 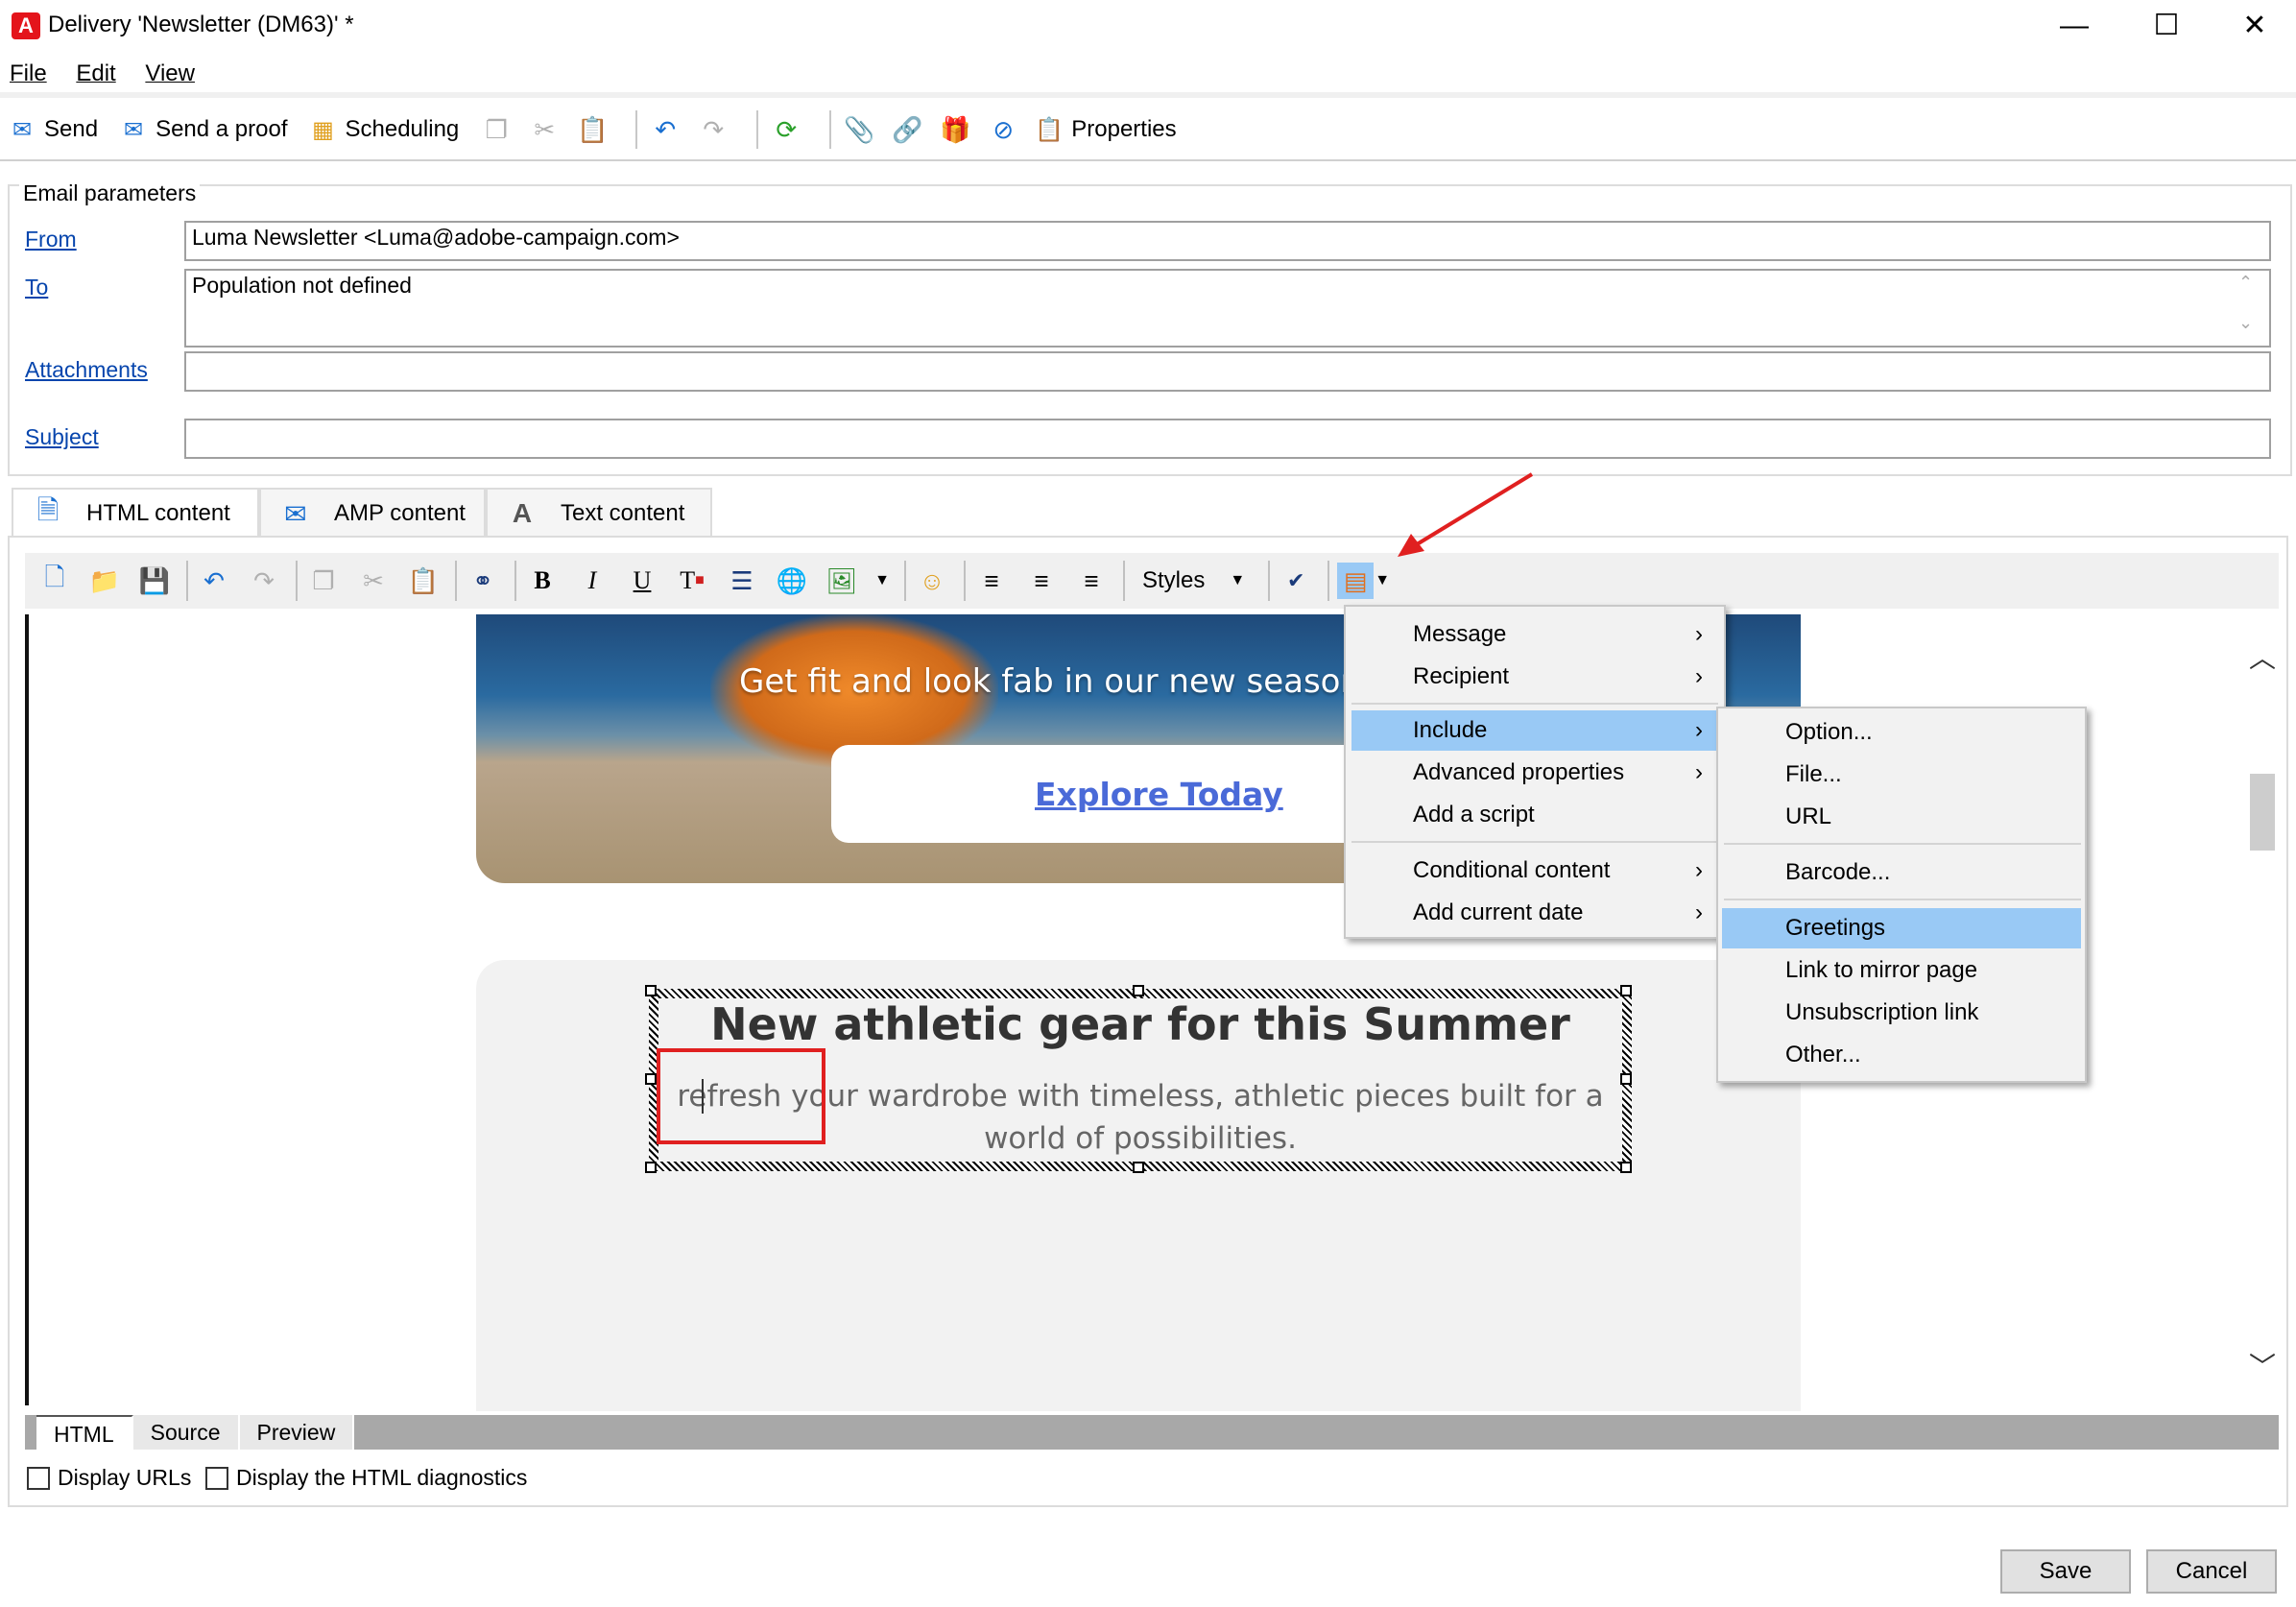 What do you see at coordinates (29, 74) in the screenshot?
I see `menu-file: File` at bounding box center [29, 74].